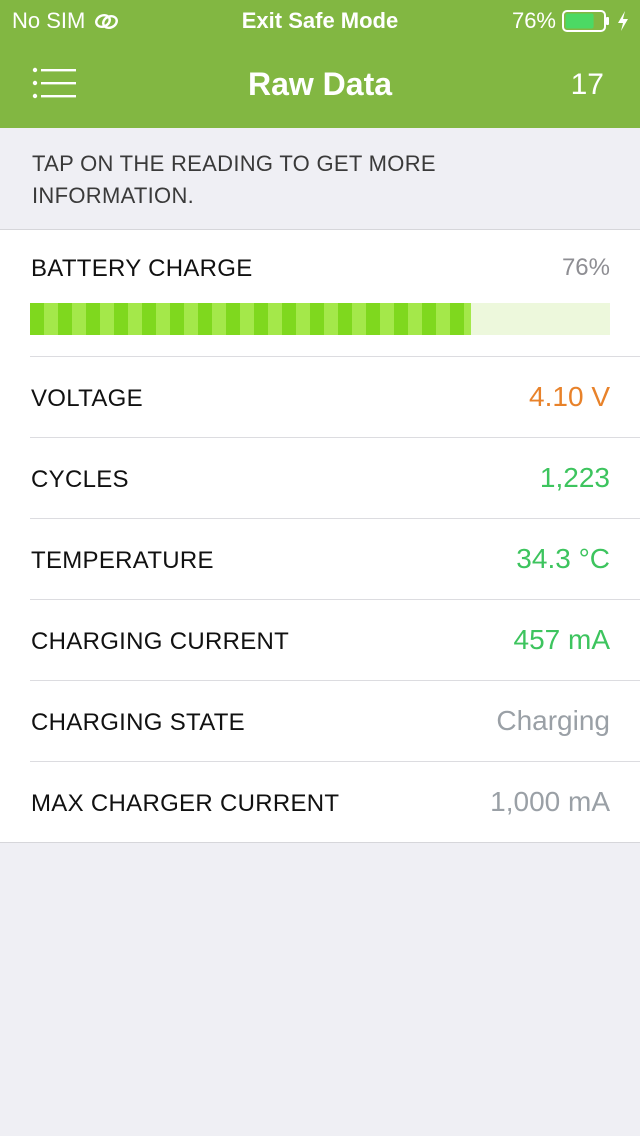 The image size is (640, 1136). Describe the element at coordinates (335, 721) in the screenshot. I see `reading-row-charging-state: CHARGING STATE Charging` at that location.